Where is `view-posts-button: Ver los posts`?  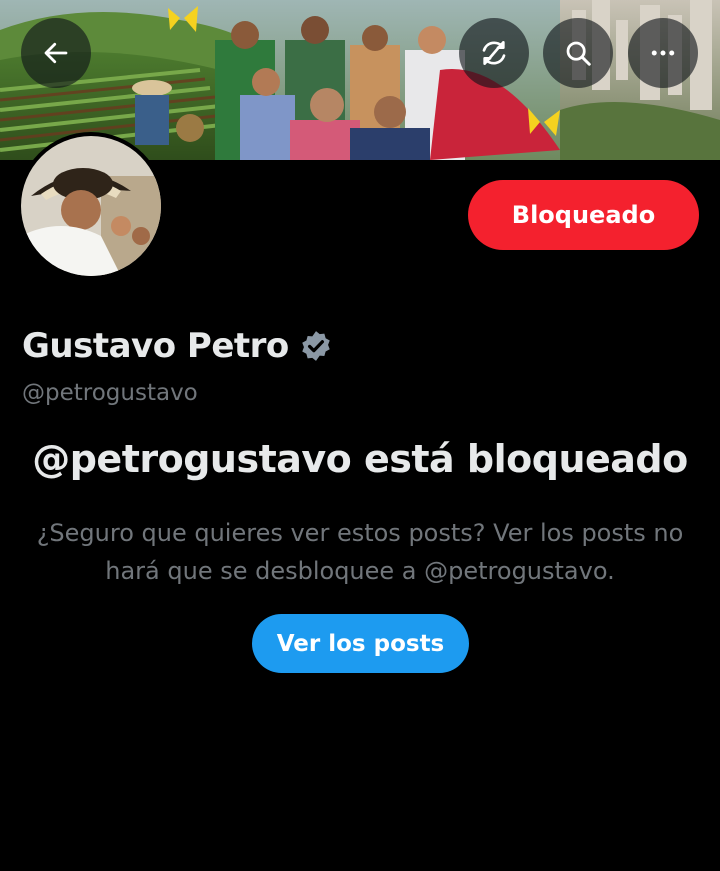 view-posts-button: Ver los posts is located at coordinates (360, 643).